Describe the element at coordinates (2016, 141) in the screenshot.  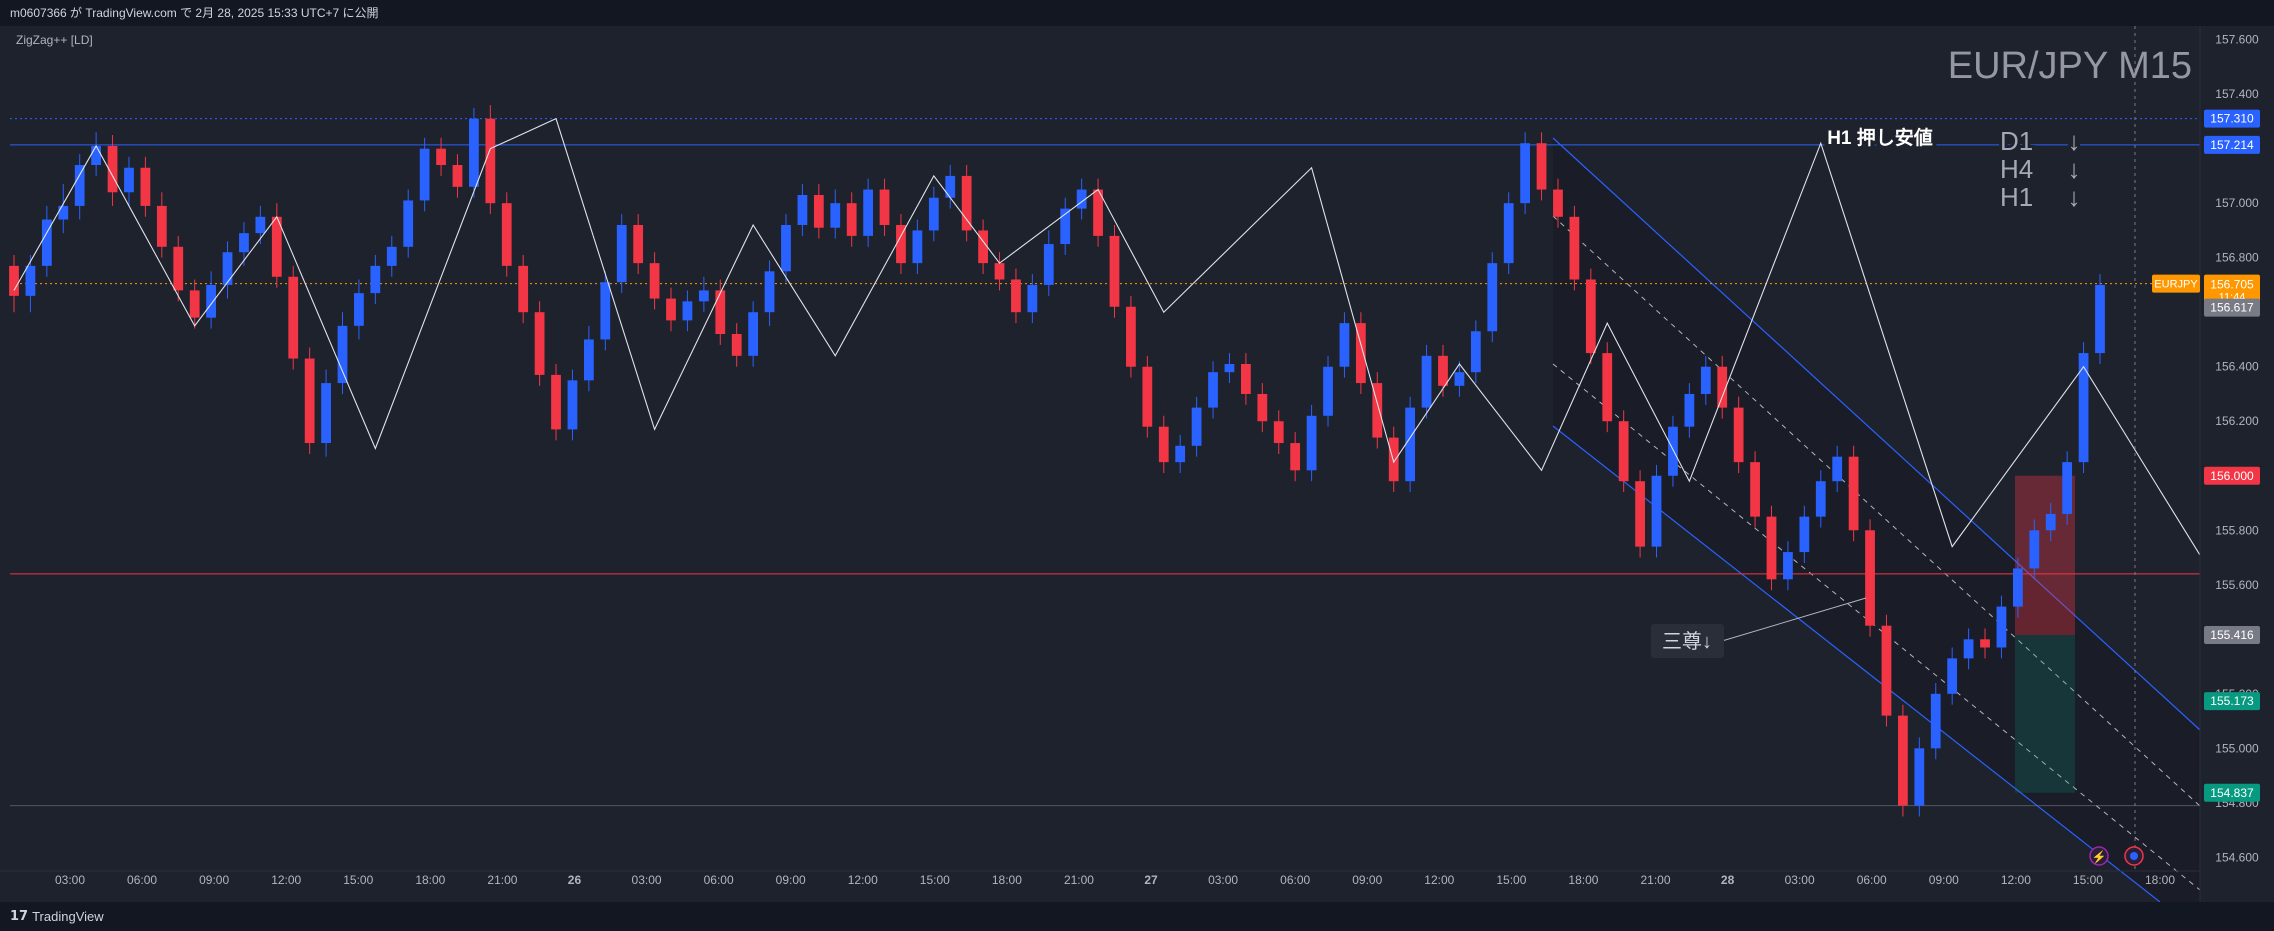
I see `trend-d1-label: D1` at that location.